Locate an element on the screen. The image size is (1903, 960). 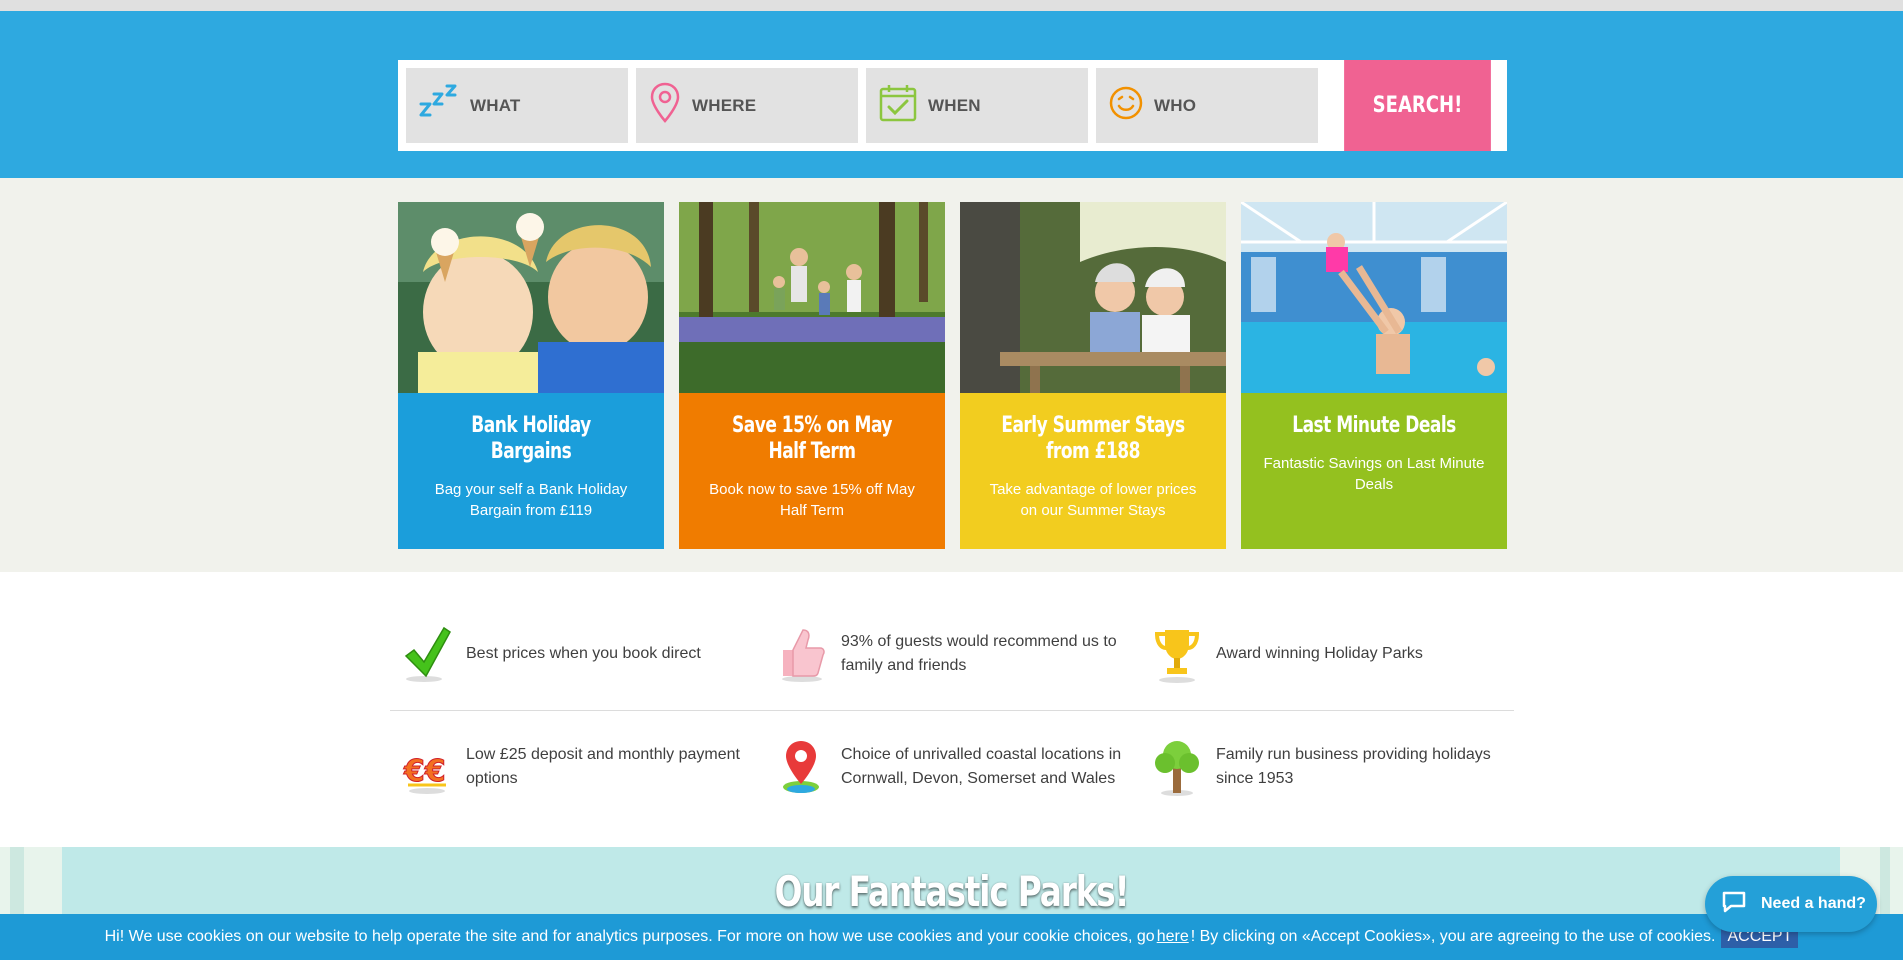
offer-photo-ice-cream is located at coordinates (531, 297).